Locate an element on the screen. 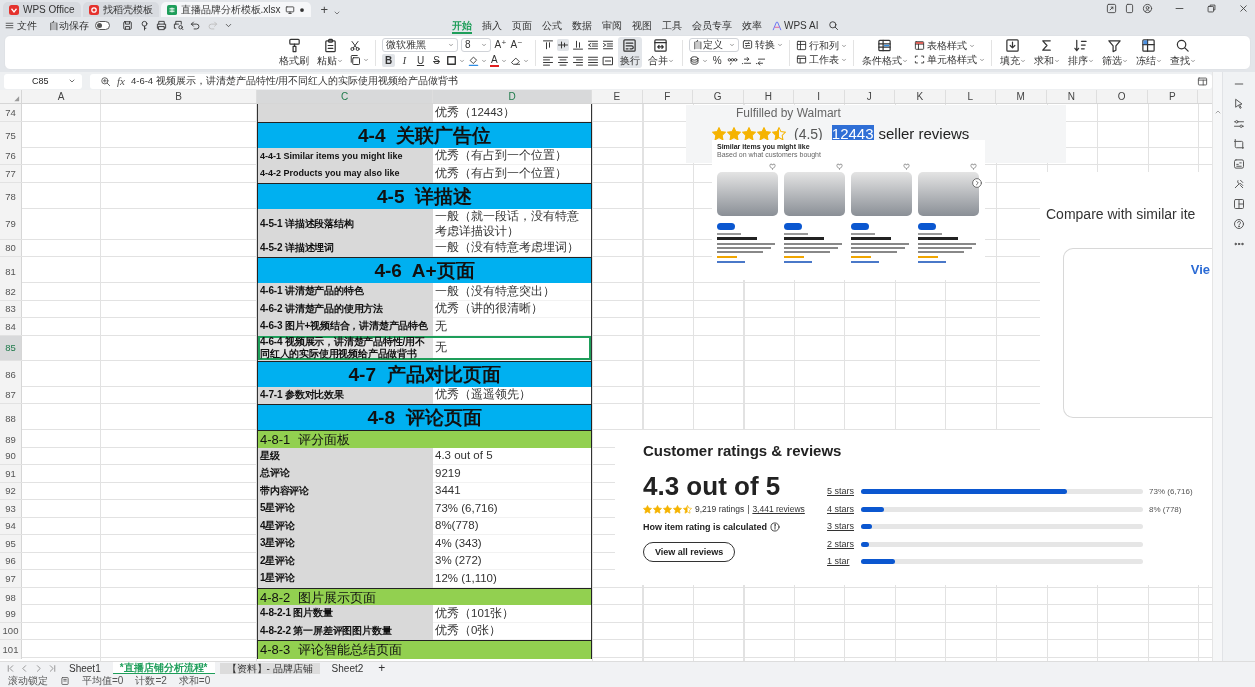  format-painter-button: 格式刷 is located at coordinates (294, 52).